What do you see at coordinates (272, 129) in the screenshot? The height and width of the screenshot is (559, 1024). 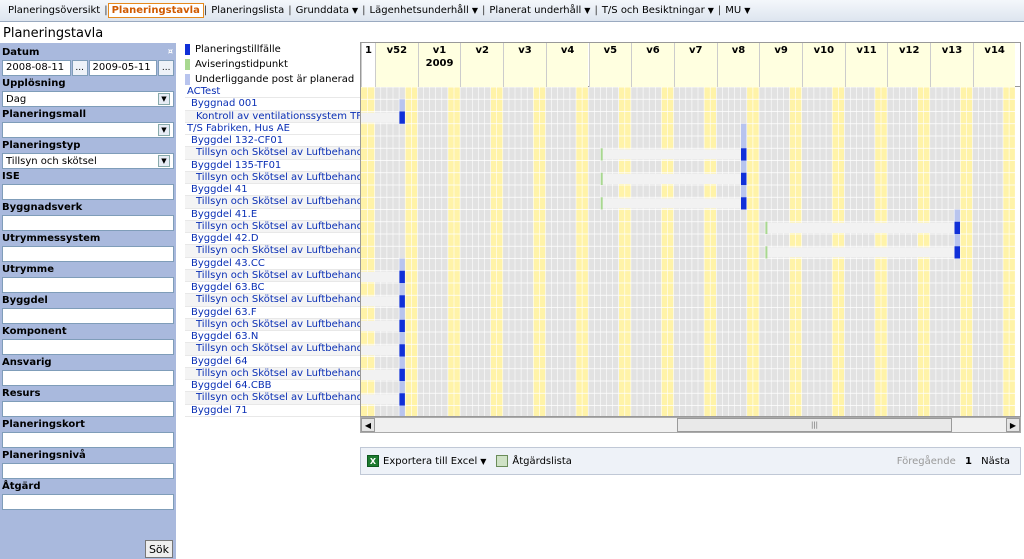 I see `tree-row: T/S Fabriken, Hus AE` at bounding box center [272, 129].